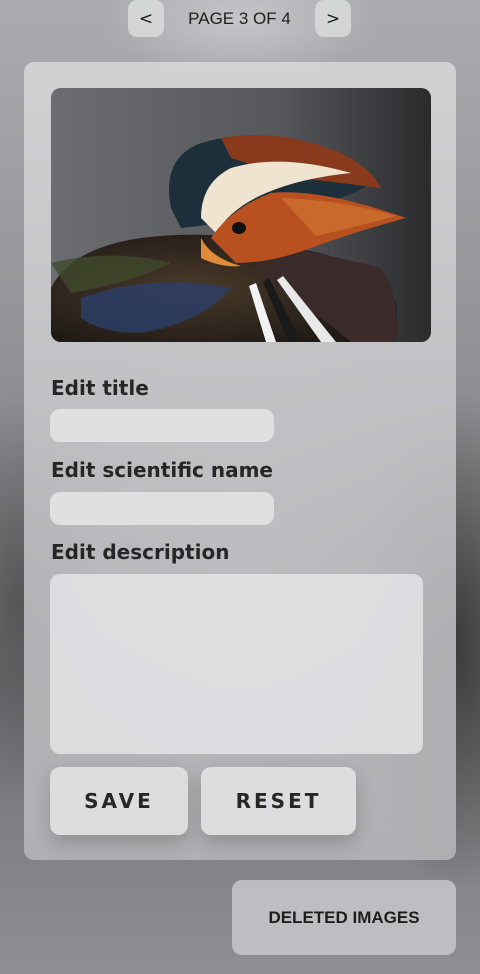  I want to click on reset-button: RESET, so click(278, 801).